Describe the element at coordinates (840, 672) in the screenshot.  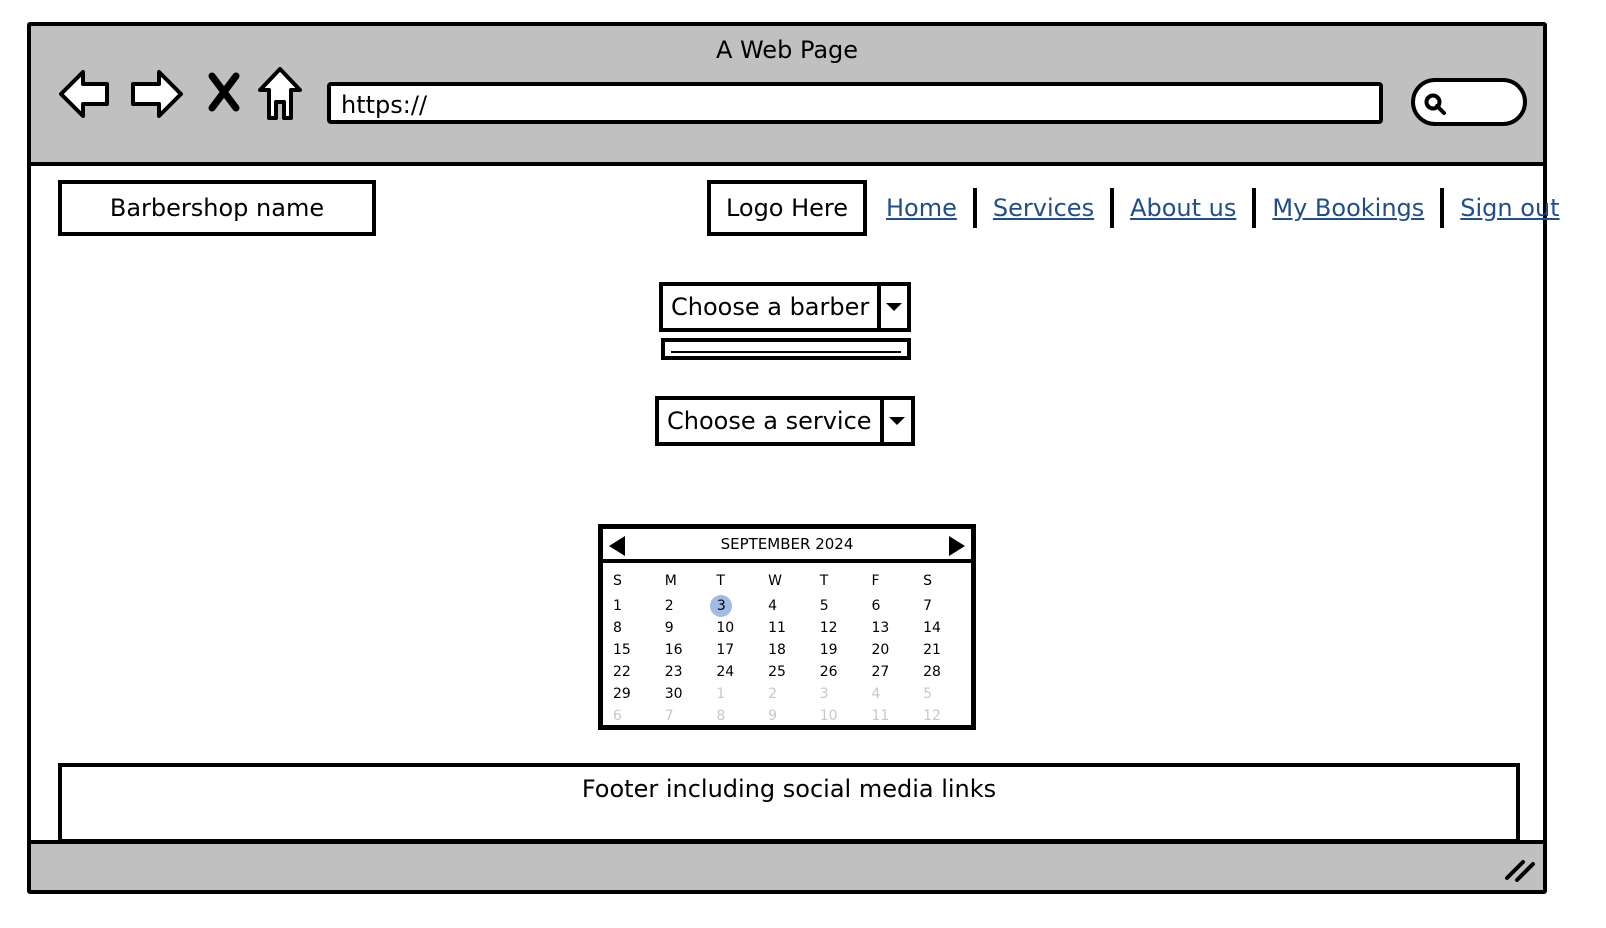
I see `calendar-day: 26` at that location.